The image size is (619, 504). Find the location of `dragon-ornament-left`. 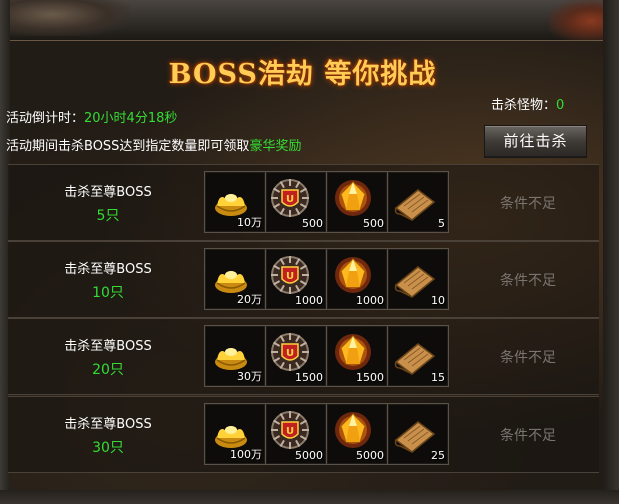

dragon-ornament-left is located at coordinates (65, 18).